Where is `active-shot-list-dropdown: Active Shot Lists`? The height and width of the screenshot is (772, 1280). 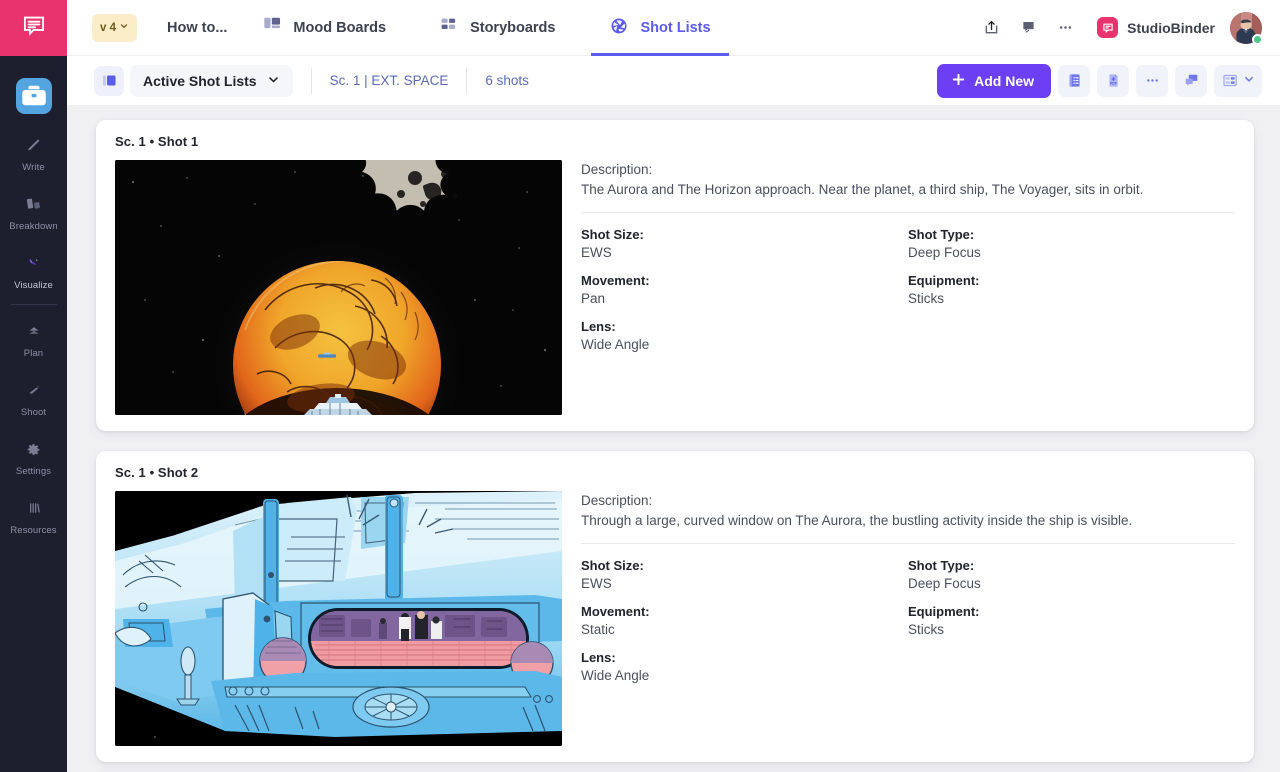 active-shot-list-dropdown: Active Shot Lists is located at coordinates (211, 80).